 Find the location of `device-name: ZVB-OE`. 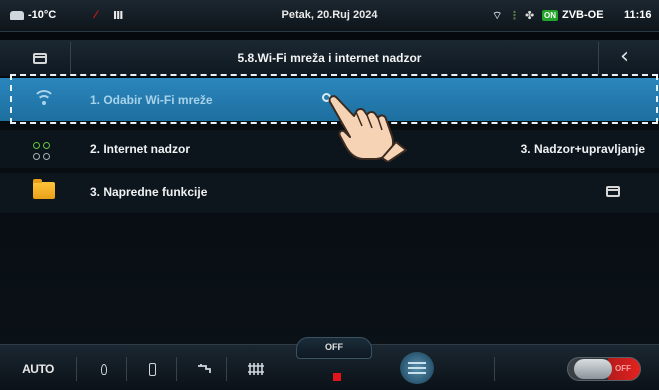

device-name: ZVB-OE is located at coordinates (583, 15).